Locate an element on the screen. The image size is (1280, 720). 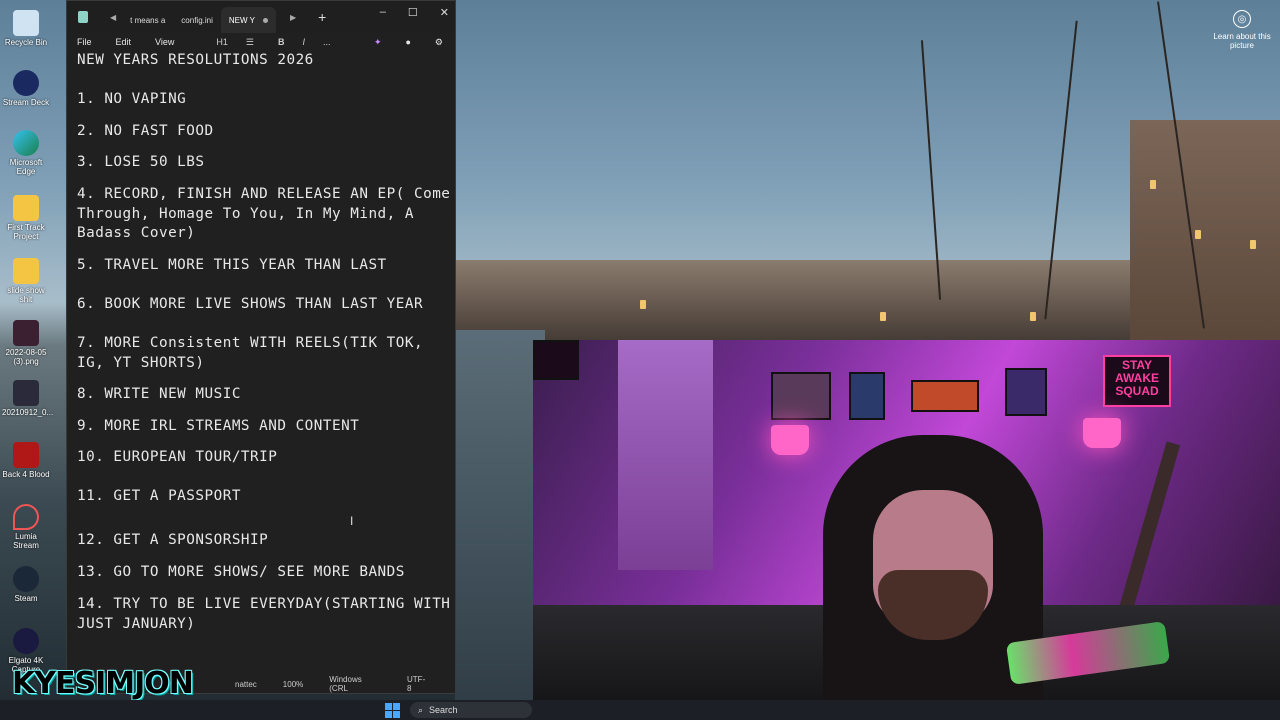
bold-button: B is located at coordinates (281, 42).